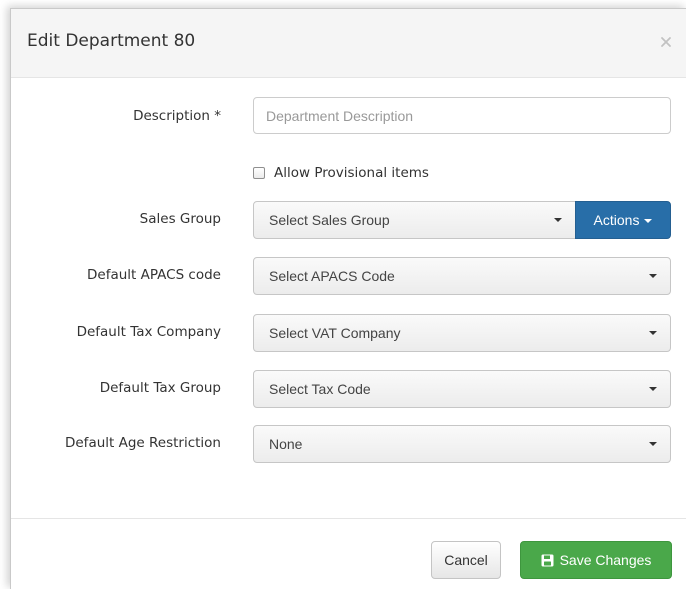 Image resolution: width=686 pixels, height=589 pixels. I want to click on close-icon, so click(666, 42).